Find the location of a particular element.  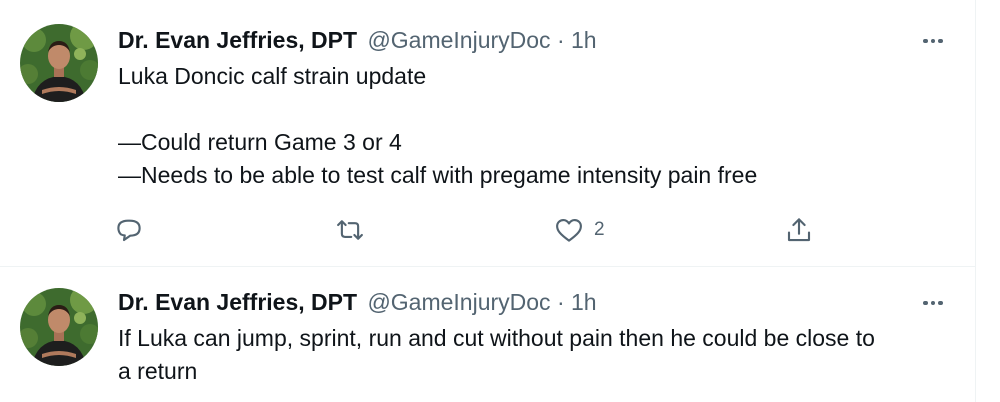

like-count: 2 is located at coordinates (599, 229).